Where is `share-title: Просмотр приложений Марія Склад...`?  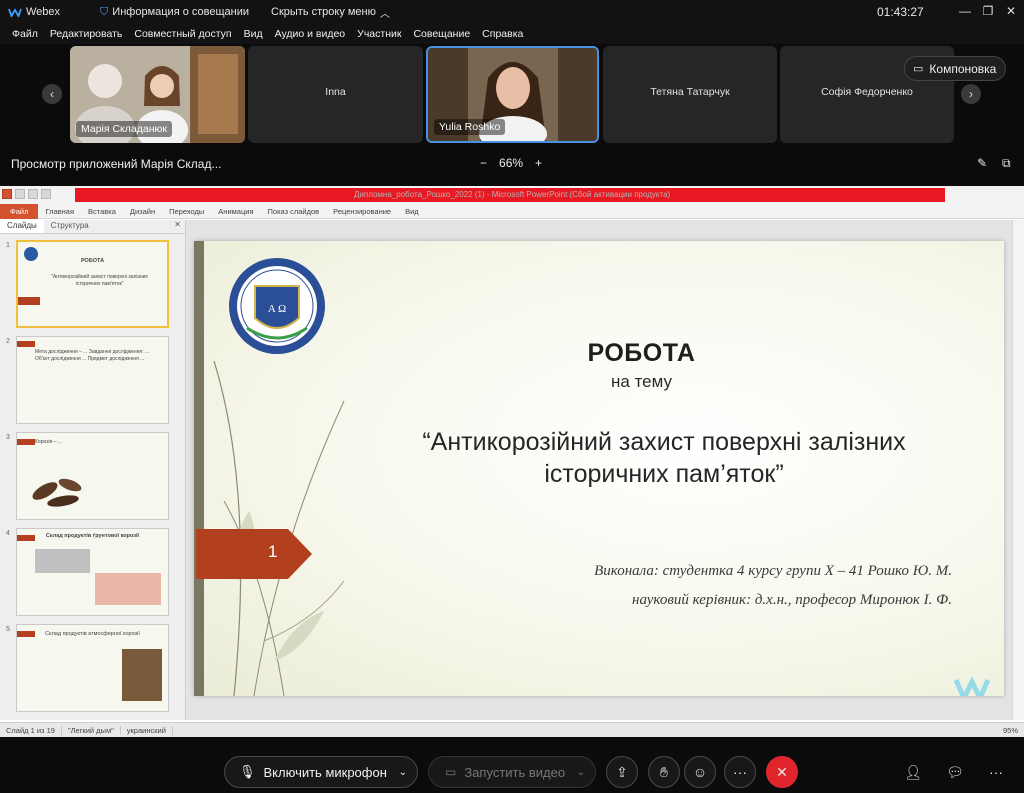 share-title: Просмотр приложений Марія Склад... is located at coordinates (116, 164).